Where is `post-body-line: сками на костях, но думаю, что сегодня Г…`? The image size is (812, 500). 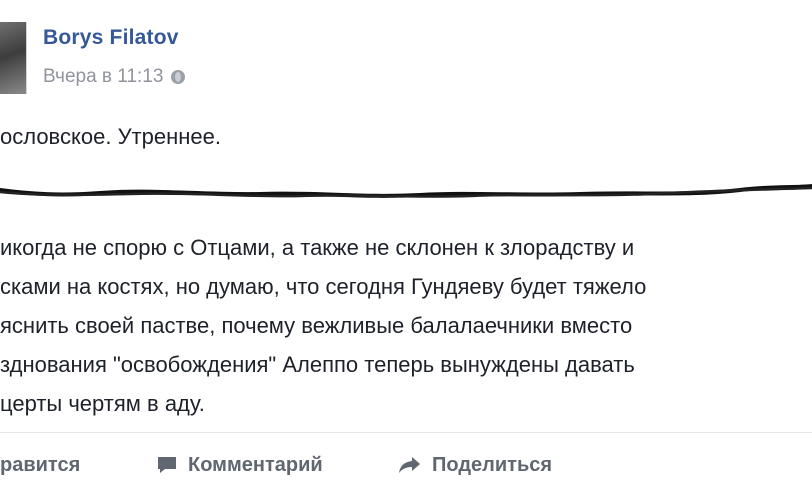
post-body-line: сками на костях, но думаю, что сегодня Г… is located at coordinates (323, 286).